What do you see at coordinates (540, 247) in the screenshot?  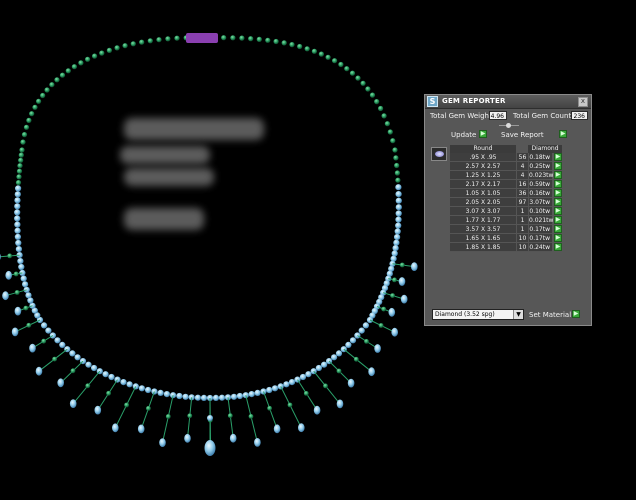 I see `gem-weight-cell: 0.24tw` at bounding box center [540, 247].